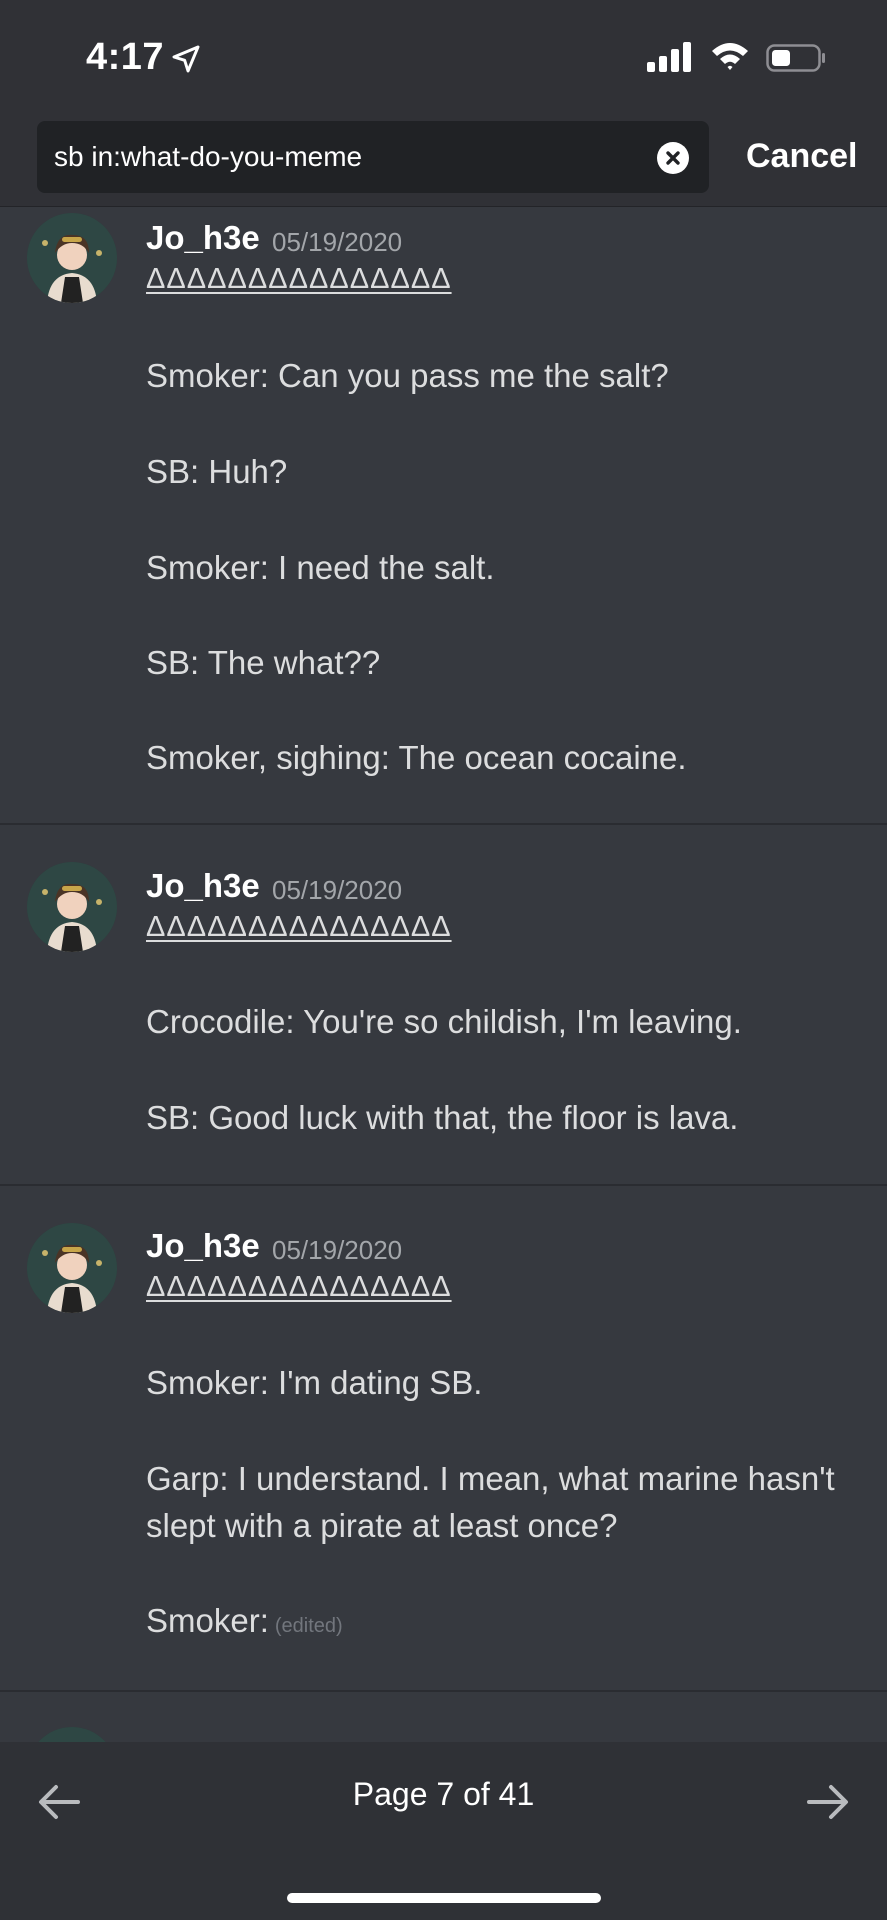 The width and height of the screenshot is (887, 1920). I want to click on cellular-signal-icon, so click(669, 57).